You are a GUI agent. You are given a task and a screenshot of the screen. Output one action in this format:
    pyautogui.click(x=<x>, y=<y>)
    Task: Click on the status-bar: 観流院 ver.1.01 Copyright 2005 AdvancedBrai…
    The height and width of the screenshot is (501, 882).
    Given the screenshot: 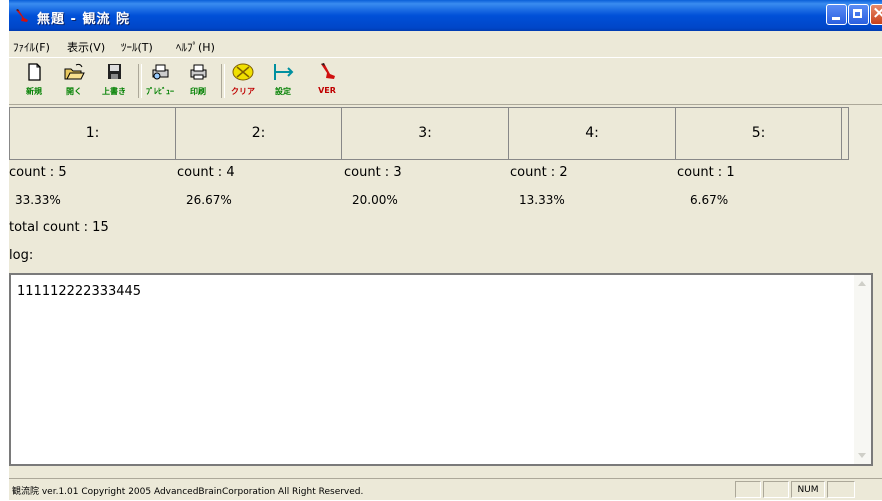 What is the action you would take?
    pyautogui.click(x=445, y=489)
    